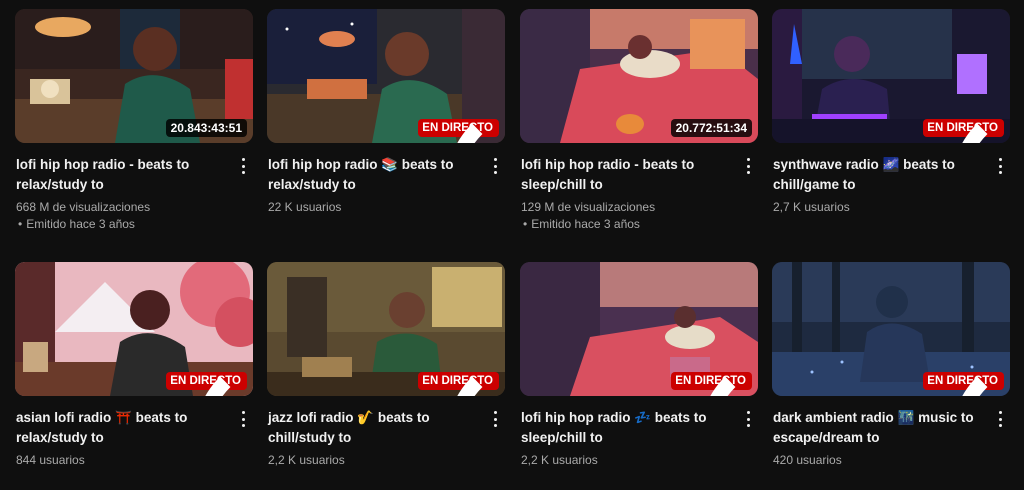 Image resolution: width=1024 pixels, height=490 pixels. Describe the element at coordinates (639, 76) in the screenshot. I see `video-thumbnail: 20.772:51:34` at that location.